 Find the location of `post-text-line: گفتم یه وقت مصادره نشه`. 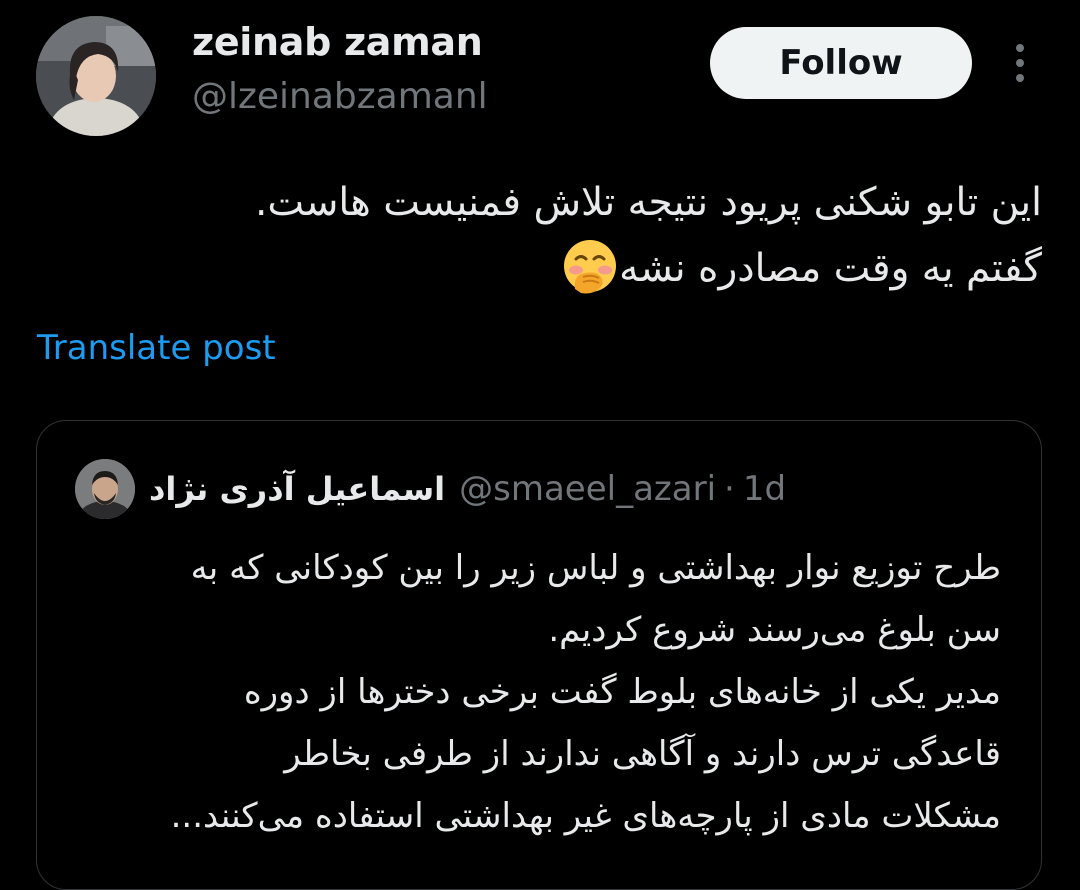

post-text-line: گفتم یه وقت مصادره نشه is located at coordinates (830, 268).